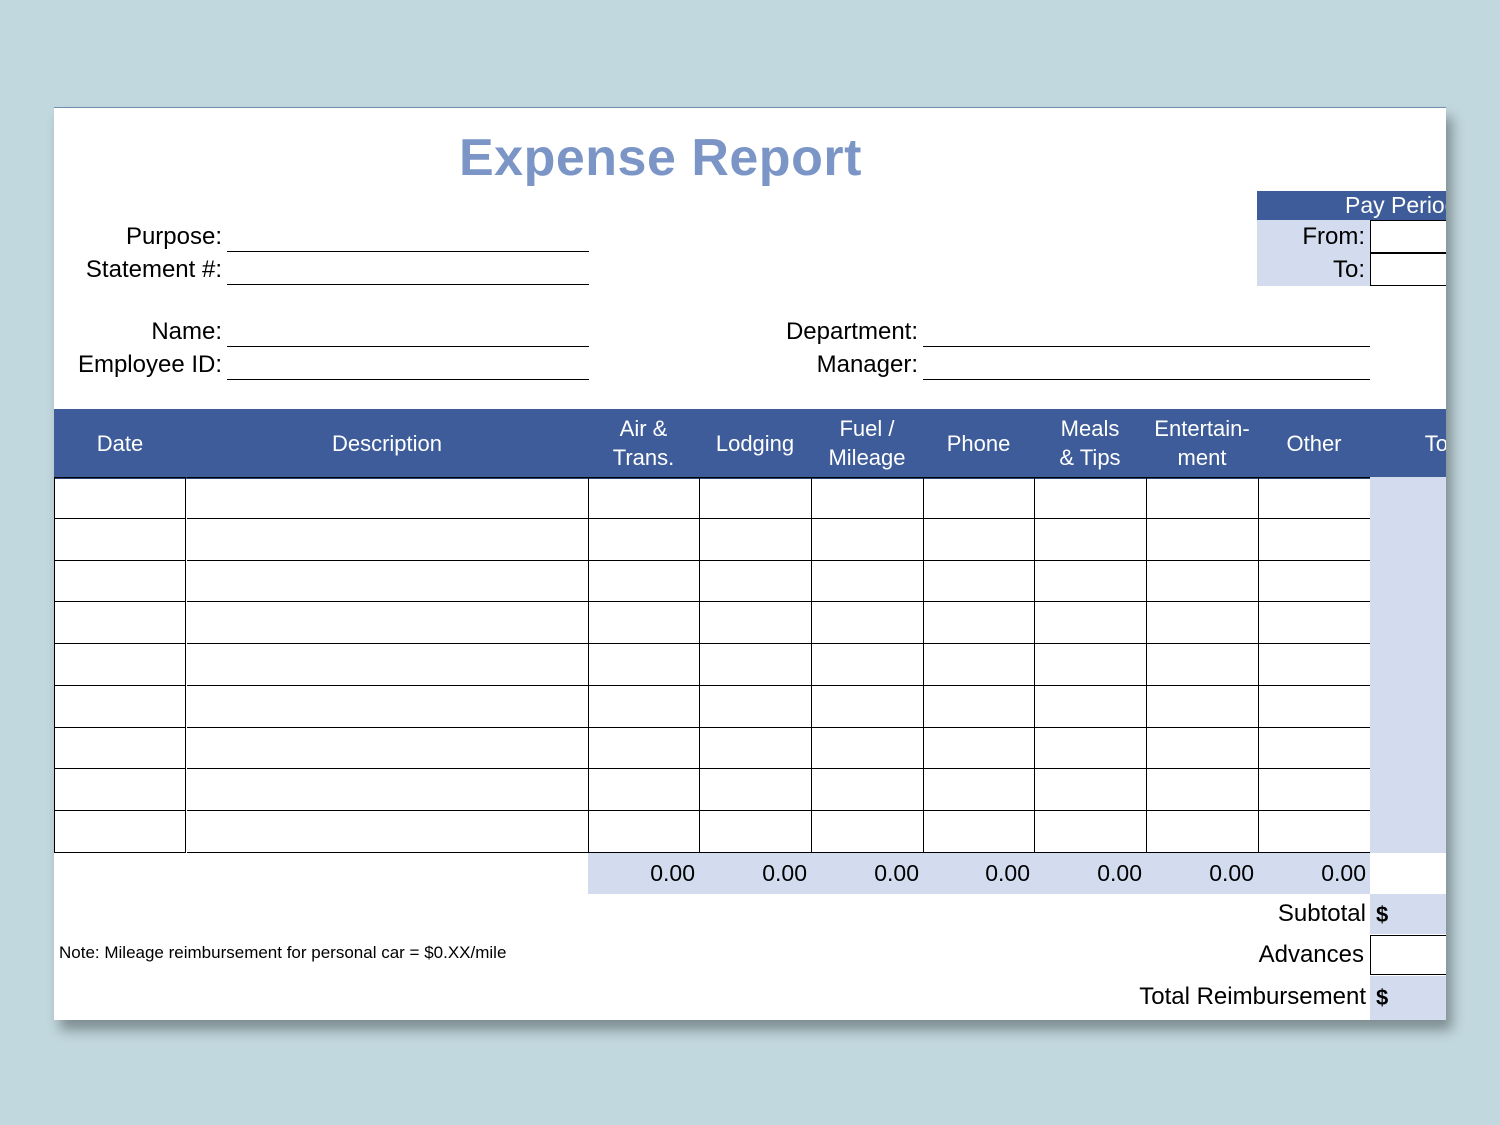  I want to click on pay-period-to-field, so click(1408, 269).